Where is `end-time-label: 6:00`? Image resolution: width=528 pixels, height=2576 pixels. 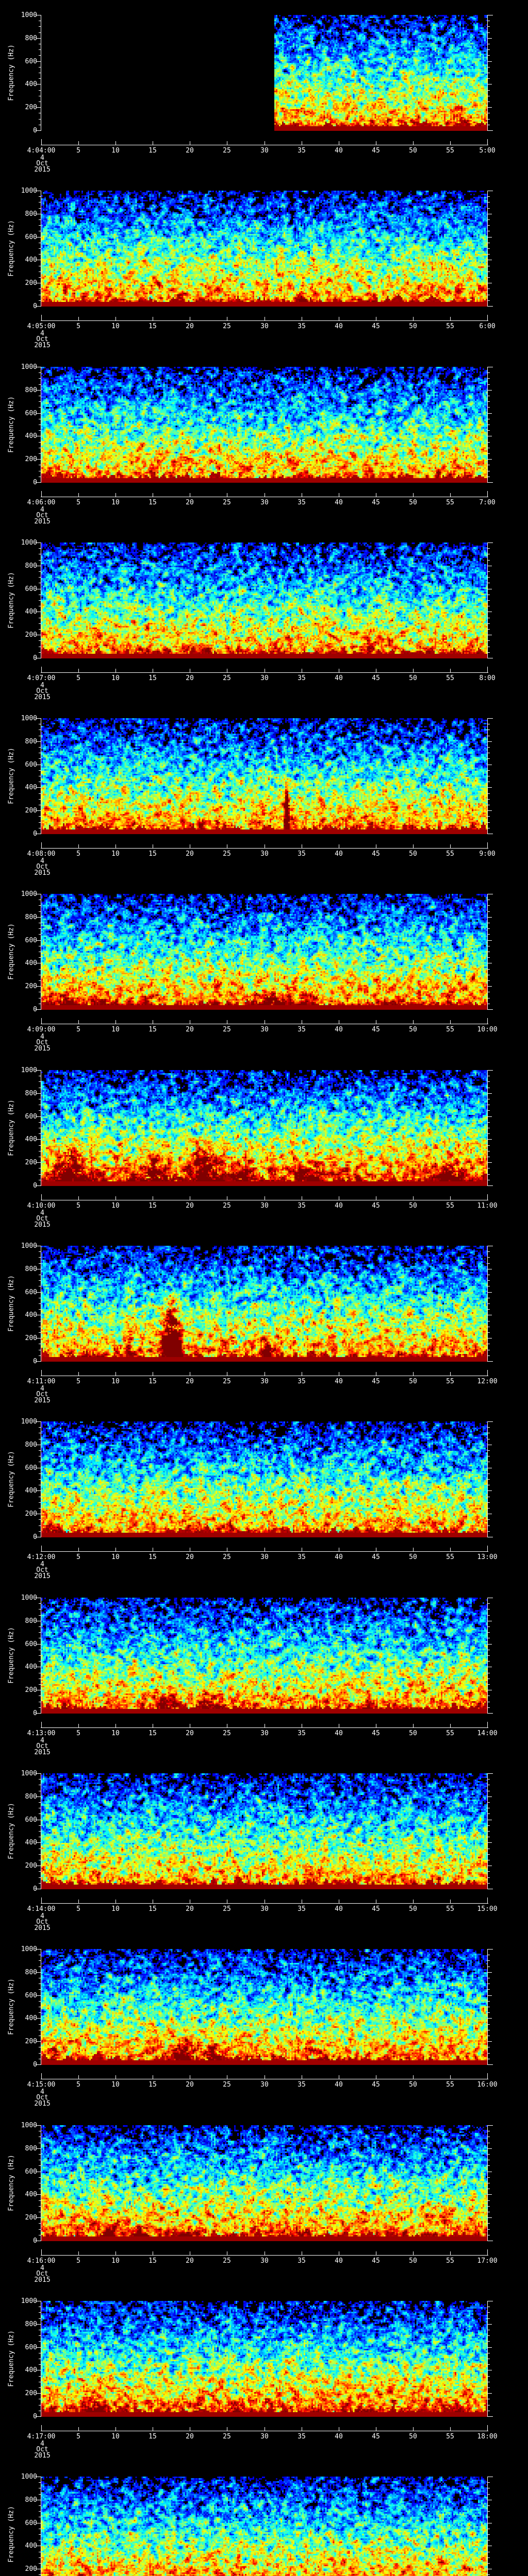
end-time-label: 6:00 is located at coordinates (487, 326).